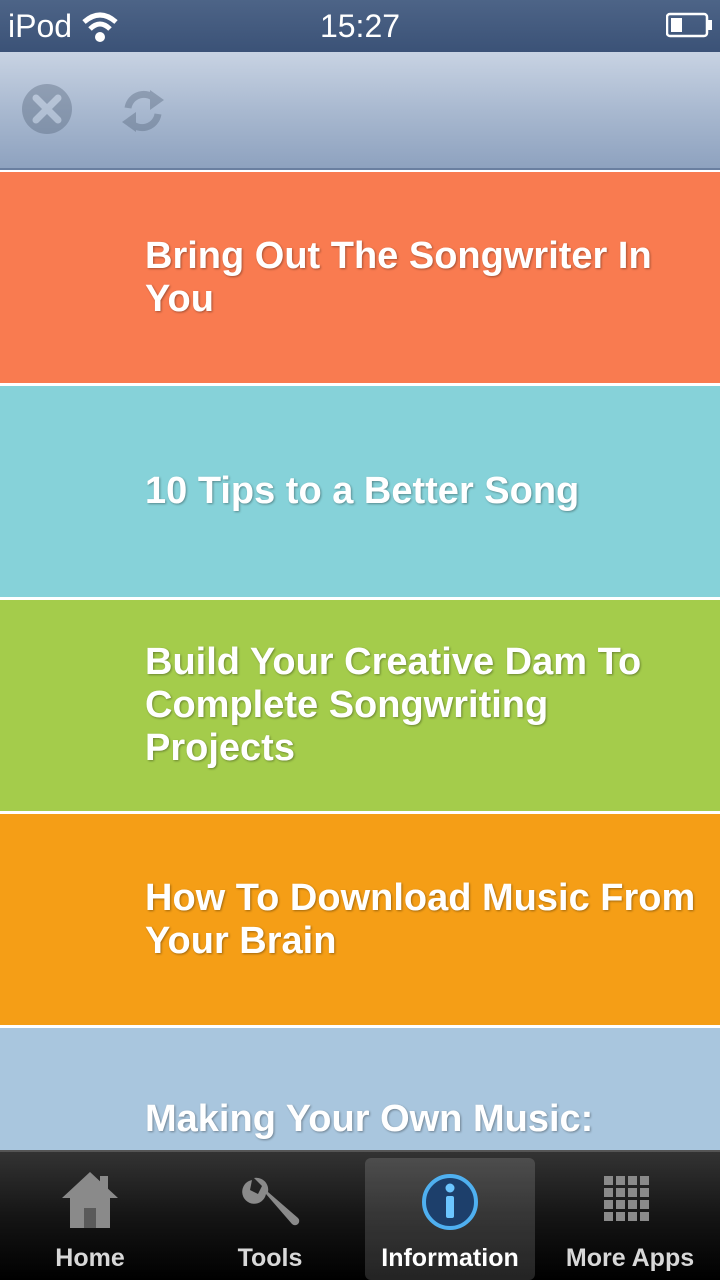 The height and width of the screenshot is (1280, 720). Describe the element at coordinates (360, 111) in the screenshot. I see `browser-toolbar` at that location.